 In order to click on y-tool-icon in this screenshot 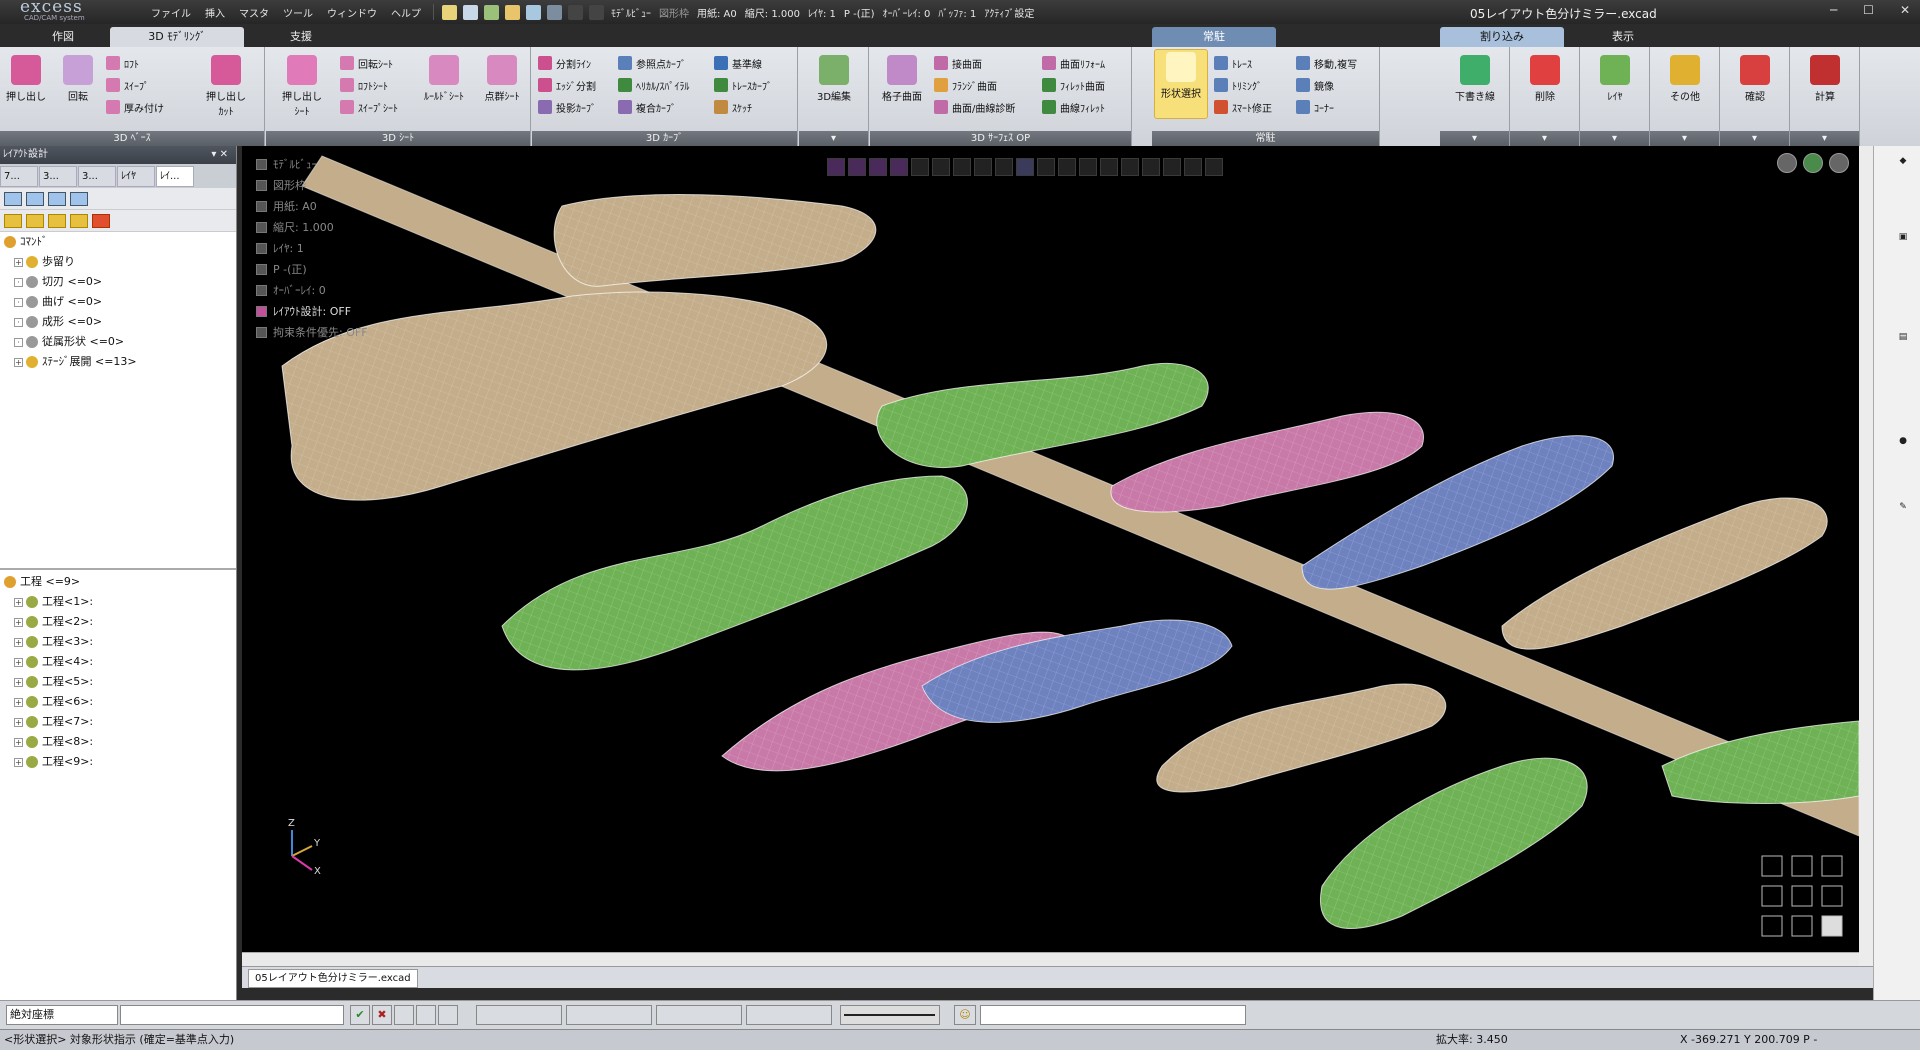, I will do `click(13, 220)`.